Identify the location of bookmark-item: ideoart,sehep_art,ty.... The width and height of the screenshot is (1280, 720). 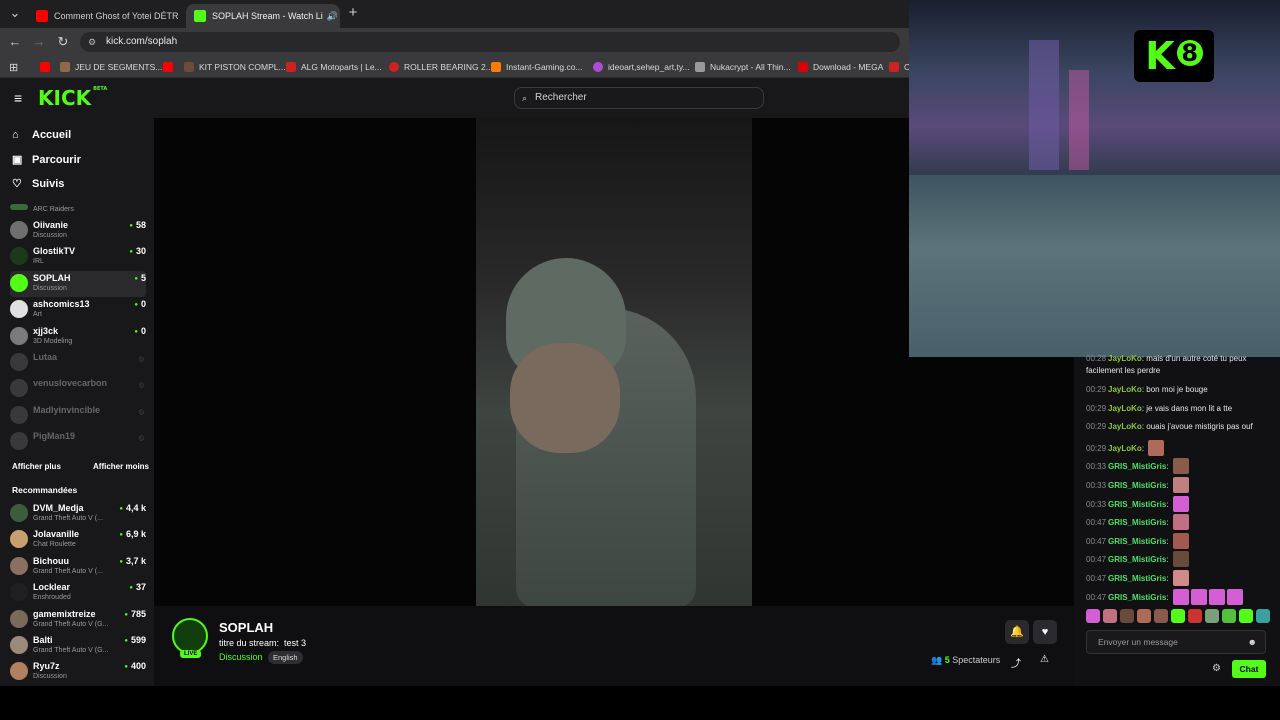
(641, 67).